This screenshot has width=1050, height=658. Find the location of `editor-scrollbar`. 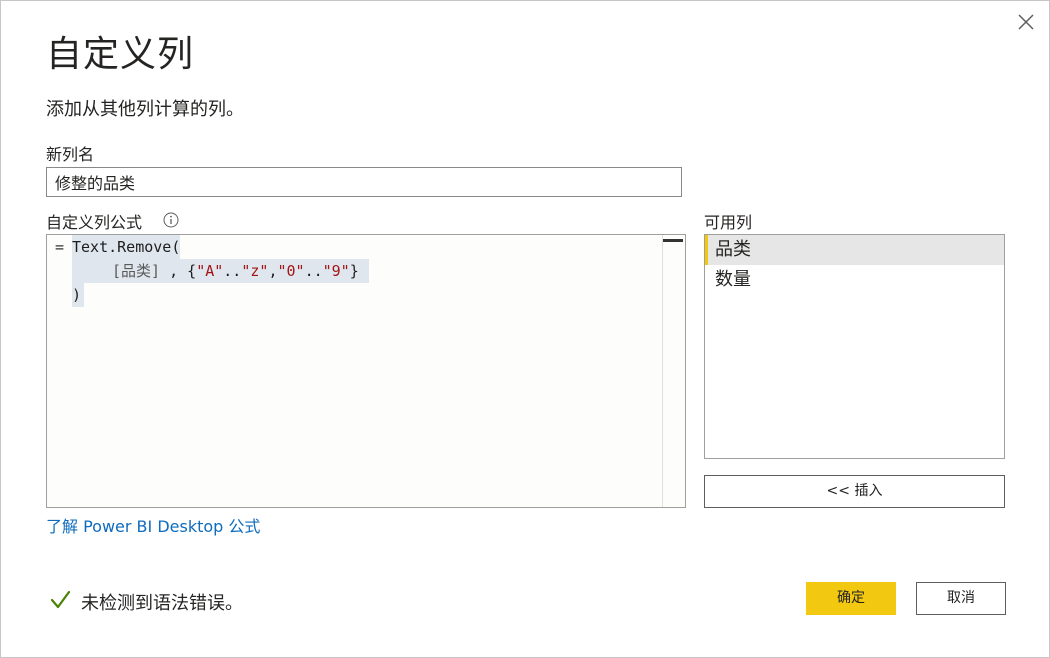

editor-scrollbar is located at coordinates (673, 371).